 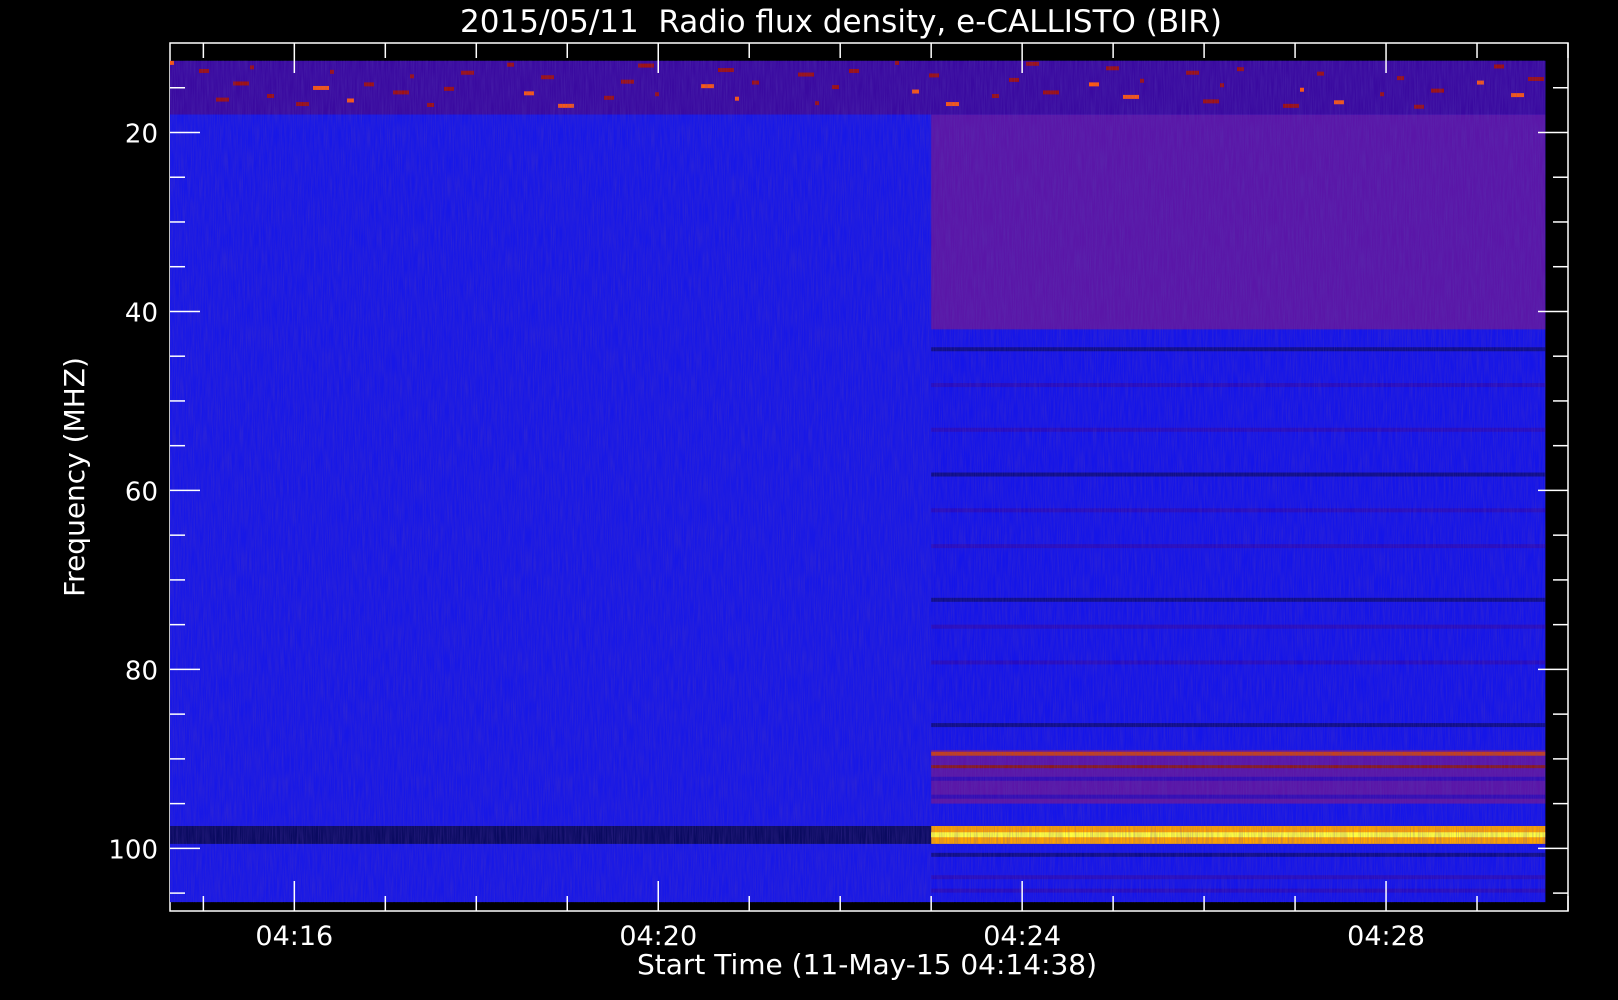 I want to click on x-tick-label: 04:16, so click(x=294, y=936).